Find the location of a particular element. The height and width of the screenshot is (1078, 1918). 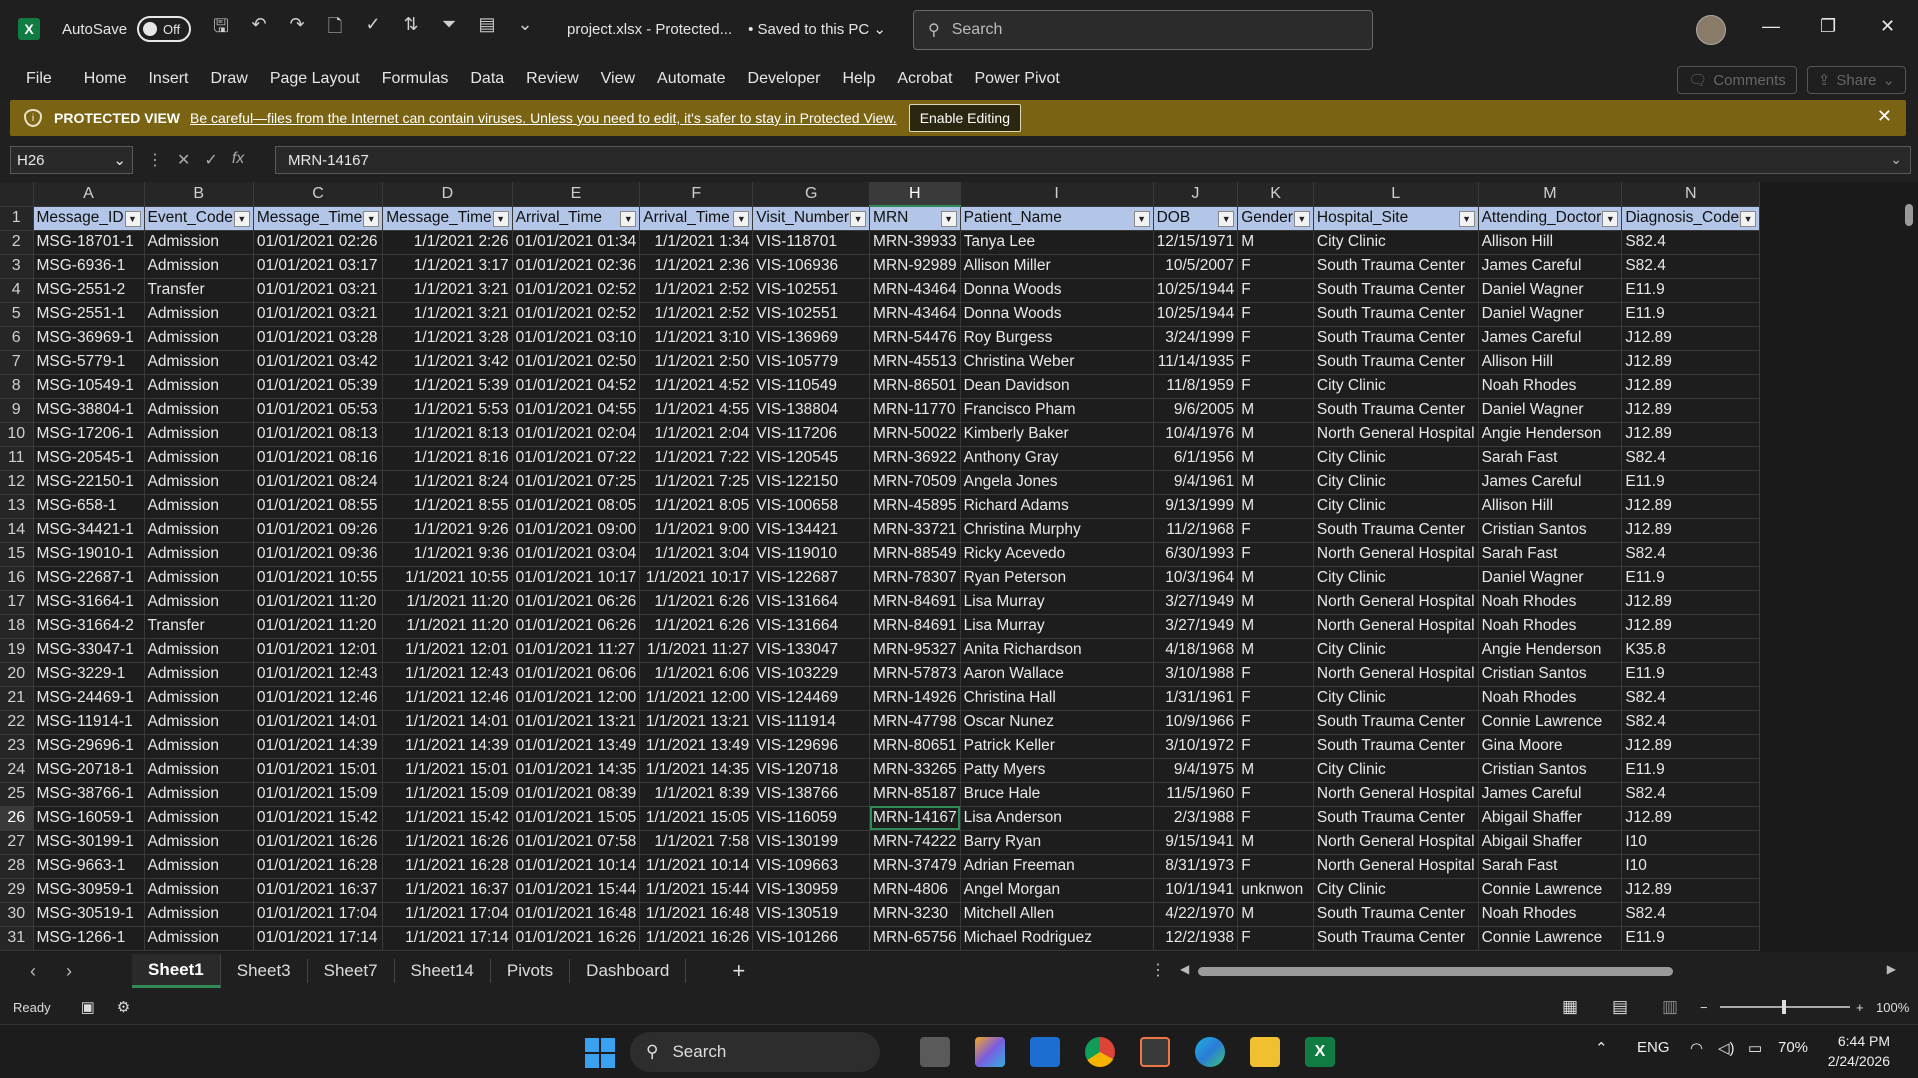

tab-dashboard: Dashboard is located at coordinates (628, 971).